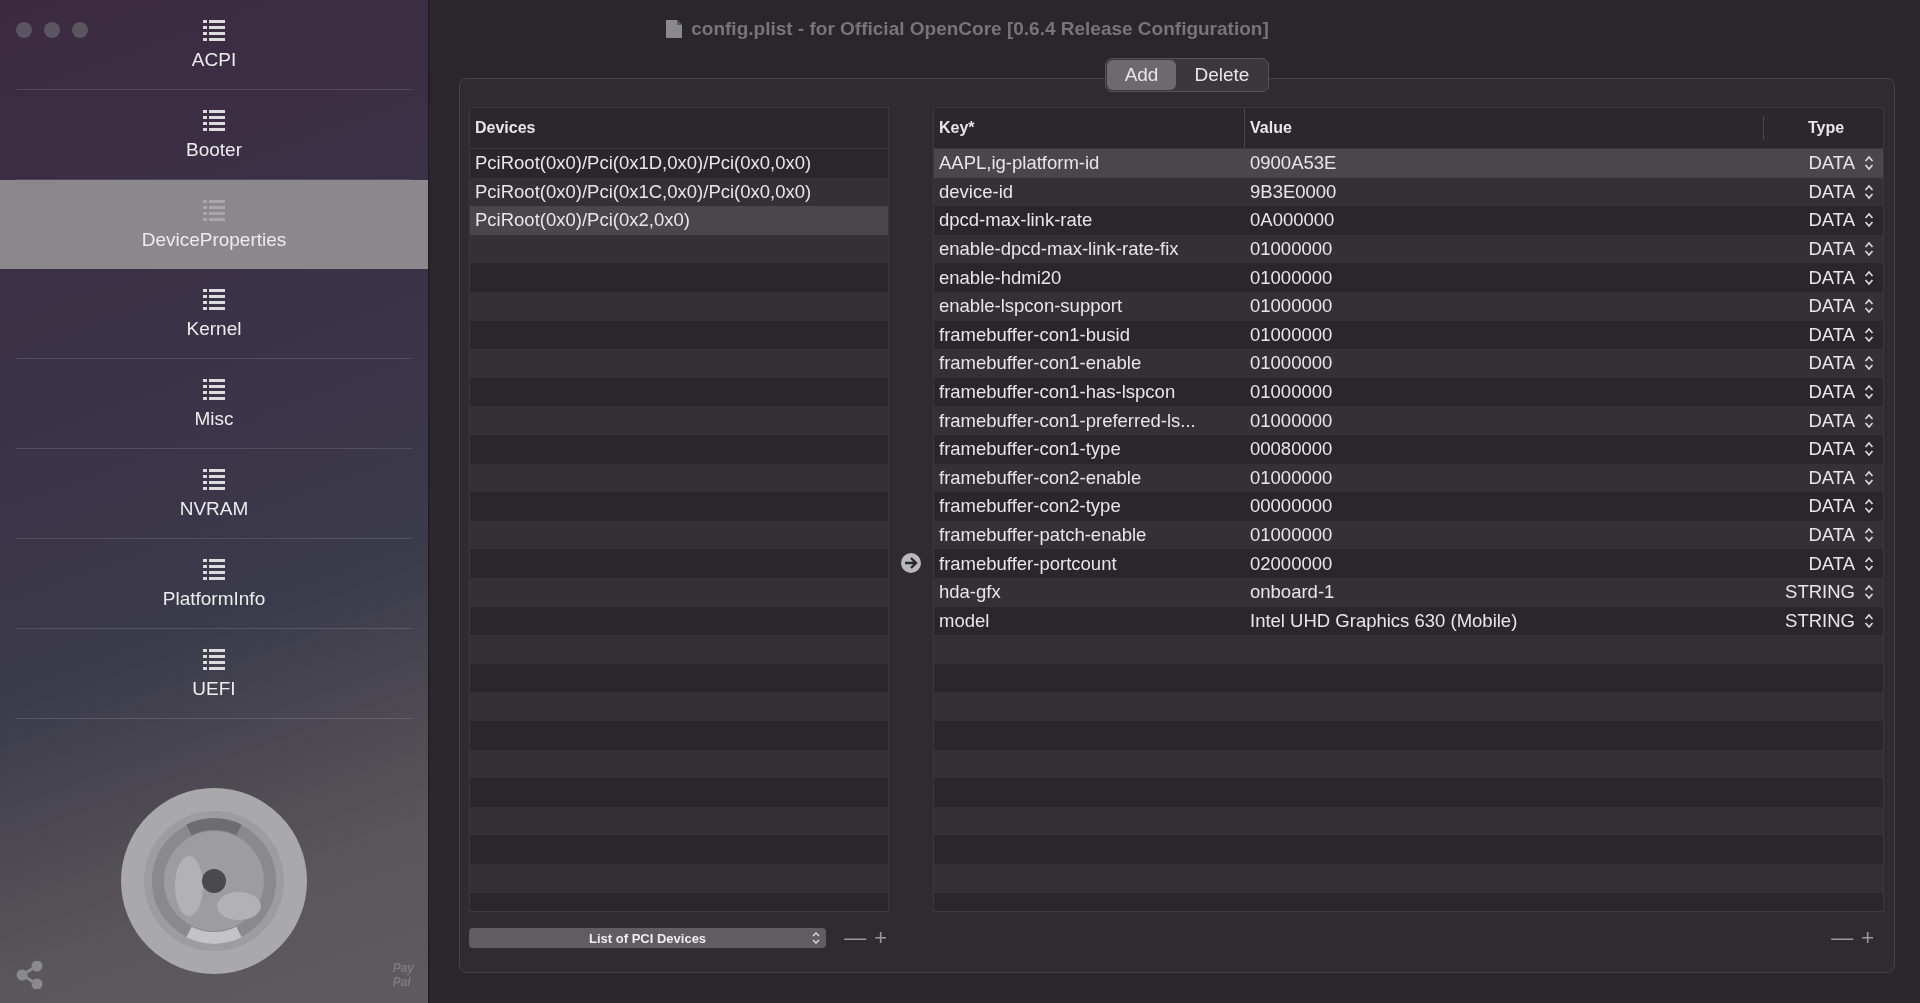 The image size is (1920, 1003). I want to click on sidebar-item: UEFI, so click(214, 674).